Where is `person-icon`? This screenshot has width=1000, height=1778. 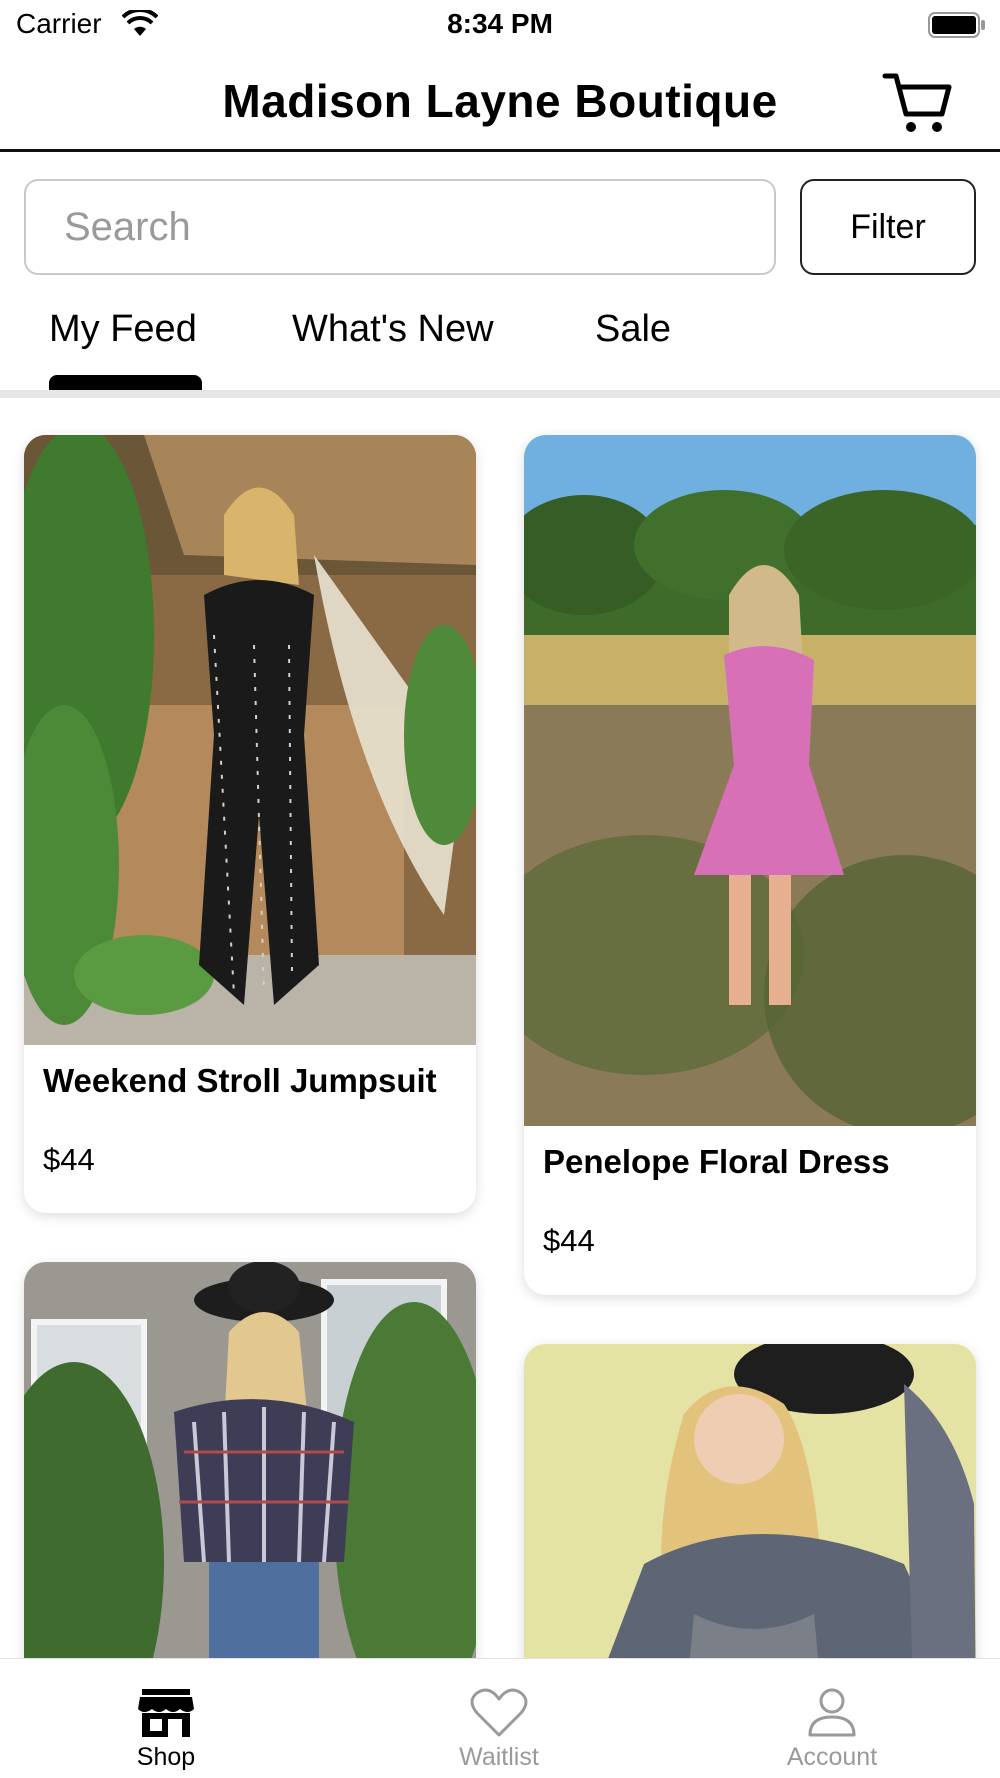
person-icon is located at coordinates (832, 1712).